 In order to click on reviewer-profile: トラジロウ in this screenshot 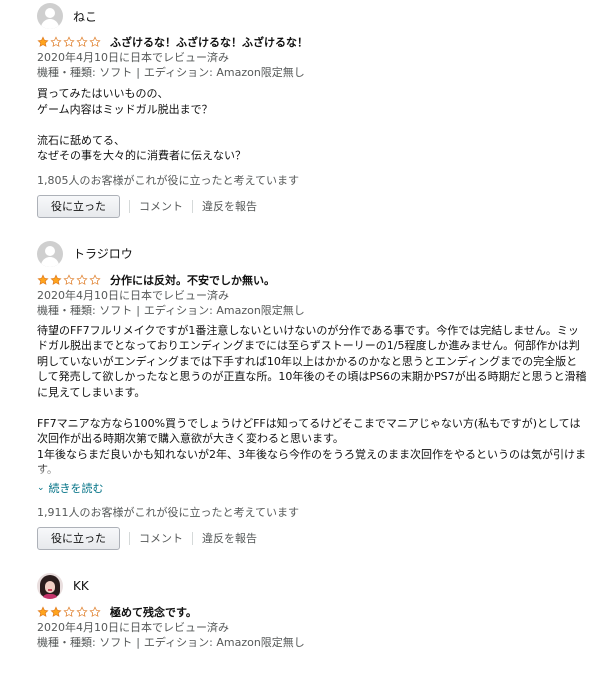, I will do `click(318, 254)`.